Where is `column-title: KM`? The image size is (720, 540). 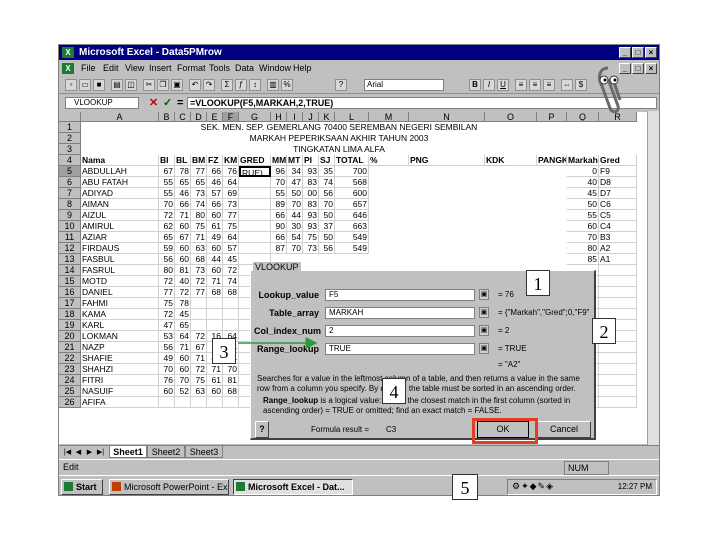 column-title: KM is located at coordinates (231, 160).